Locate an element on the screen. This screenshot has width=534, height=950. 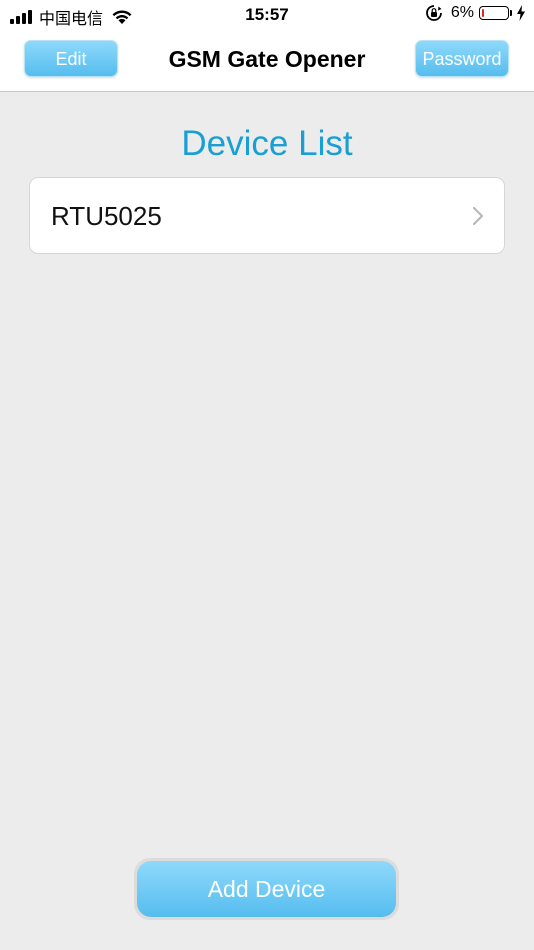
add-device-button-frame: Add Device is located at coordinates (266, 889).